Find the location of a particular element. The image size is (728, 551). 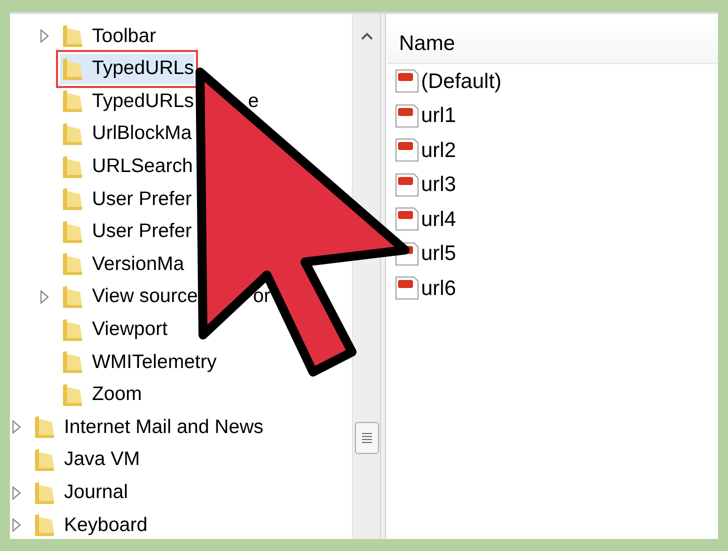

value-name: (Default) is located at coordinates (461, 81).